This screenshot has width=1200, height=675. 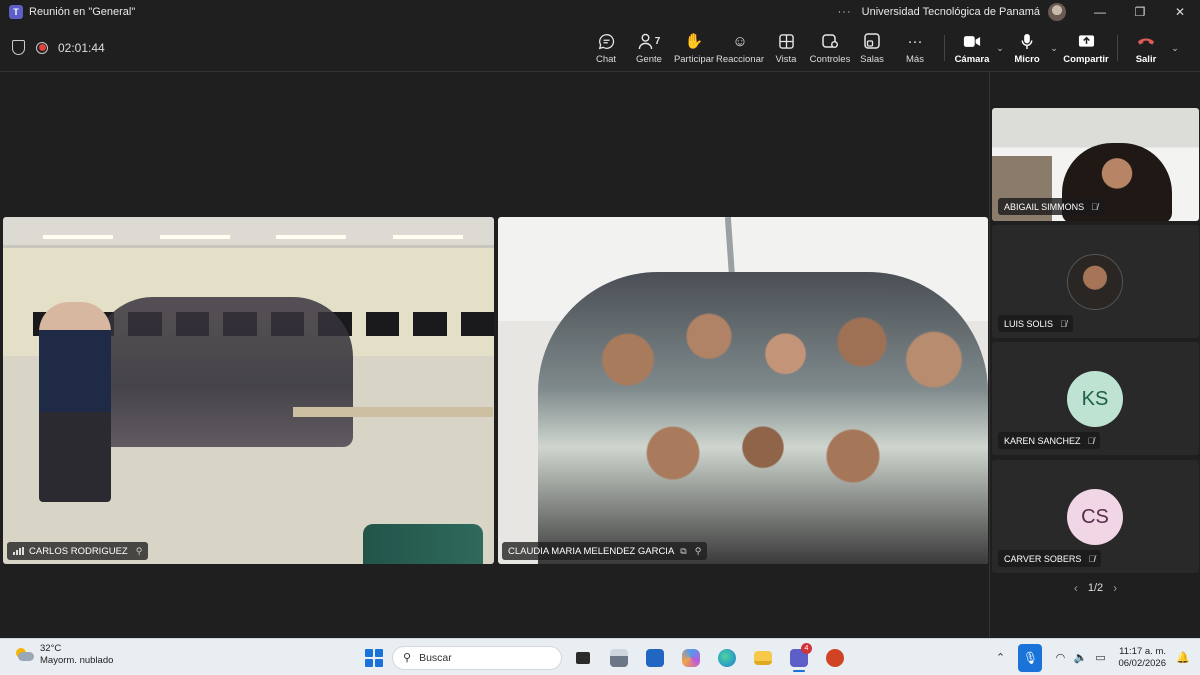 I want to click on search-placeholder: Buscar, so click(x=435, y=657).